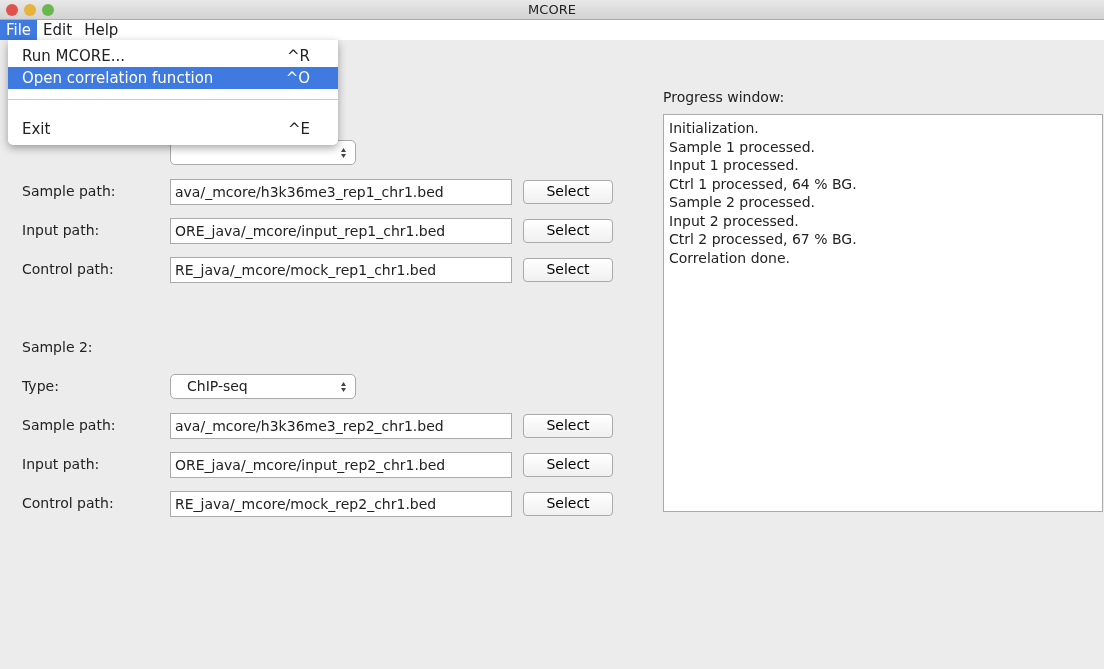 The height and width of the screenshot is (669, 1104). Describe the element at coordinates (12, 10) in the screenshot. I see `close-button` at that location.